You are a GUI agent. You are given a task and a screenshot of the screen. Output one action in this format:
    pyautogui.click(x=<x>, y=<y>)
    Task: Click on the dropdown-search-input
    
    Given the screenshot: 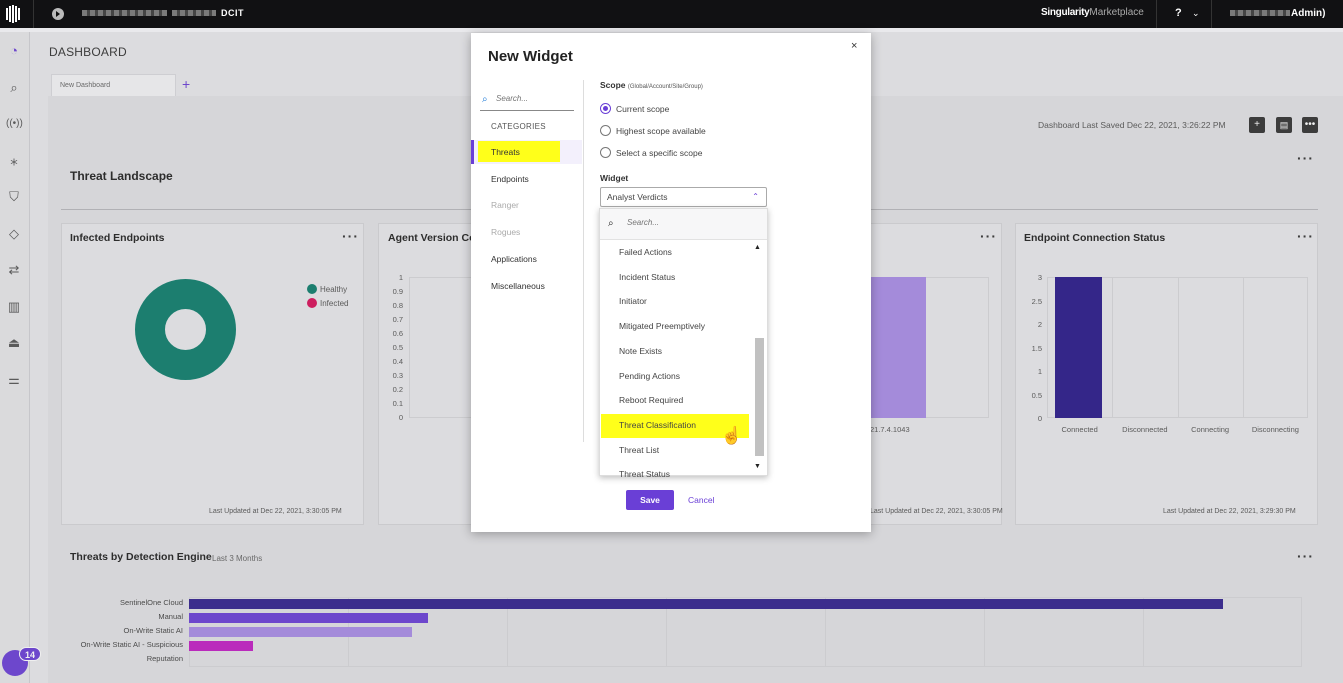 What is the action you would take?
    pyautogui.click(x=687, y=222)
    